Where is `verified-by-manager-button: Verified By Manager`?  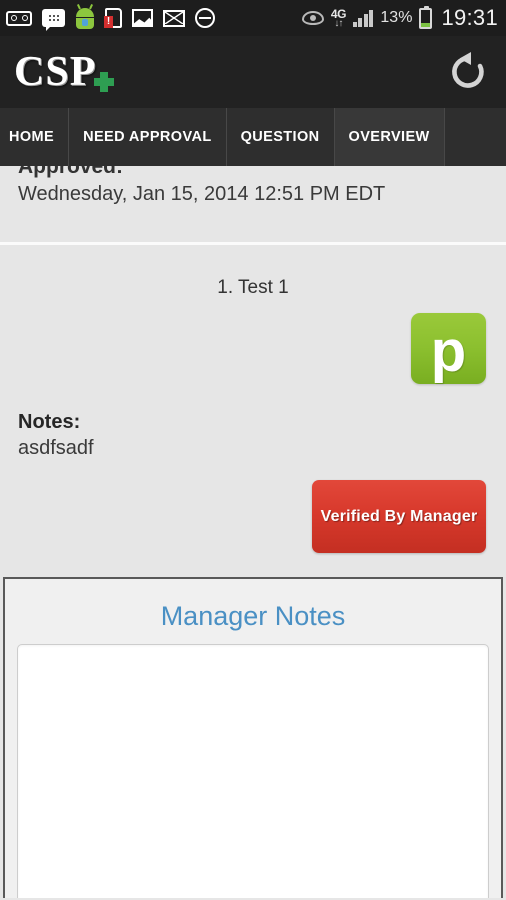
verified-by-manager-button: Verified By Manager is located at coordinates (399, 516).